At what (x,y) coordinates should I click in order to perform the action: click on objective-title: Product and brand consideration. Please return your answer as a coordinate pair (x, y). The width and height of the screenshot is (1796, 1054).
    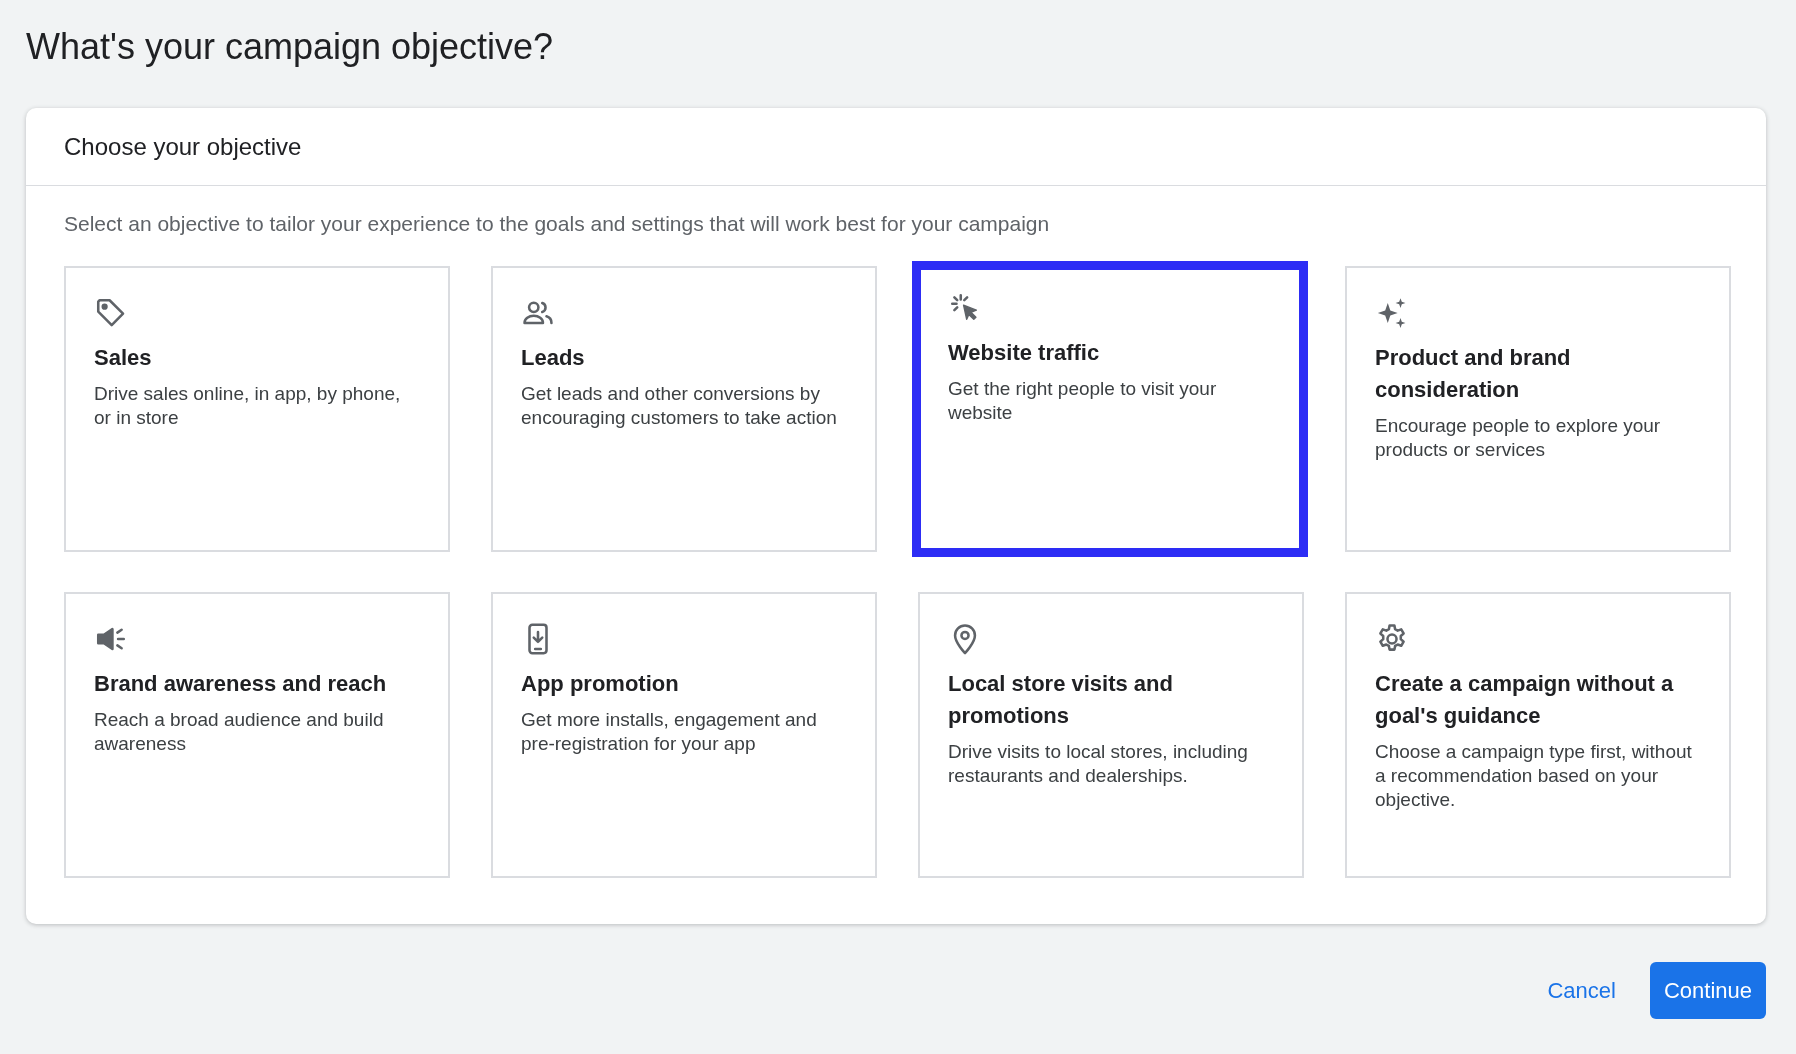
    Looking at the image, I should click on (1473, 374).